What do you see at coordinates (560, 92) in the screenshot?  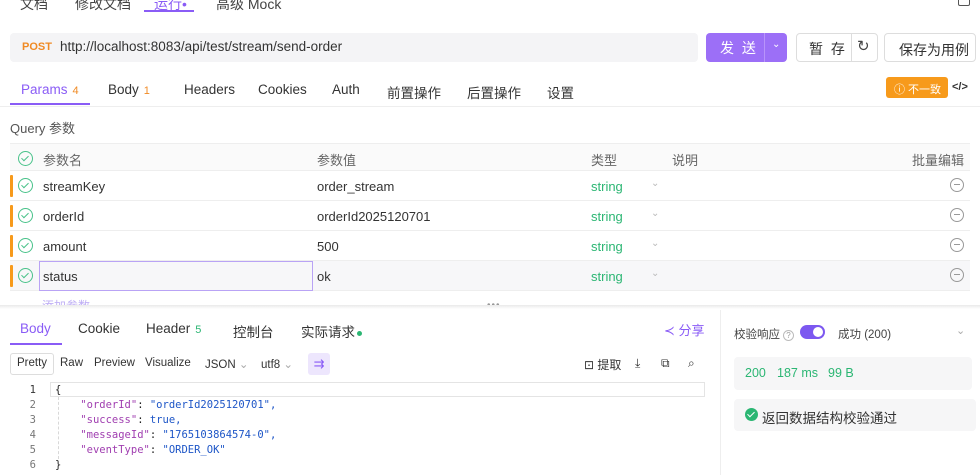 I see `tab-settings: 设置` at bounding box center [560, 92].